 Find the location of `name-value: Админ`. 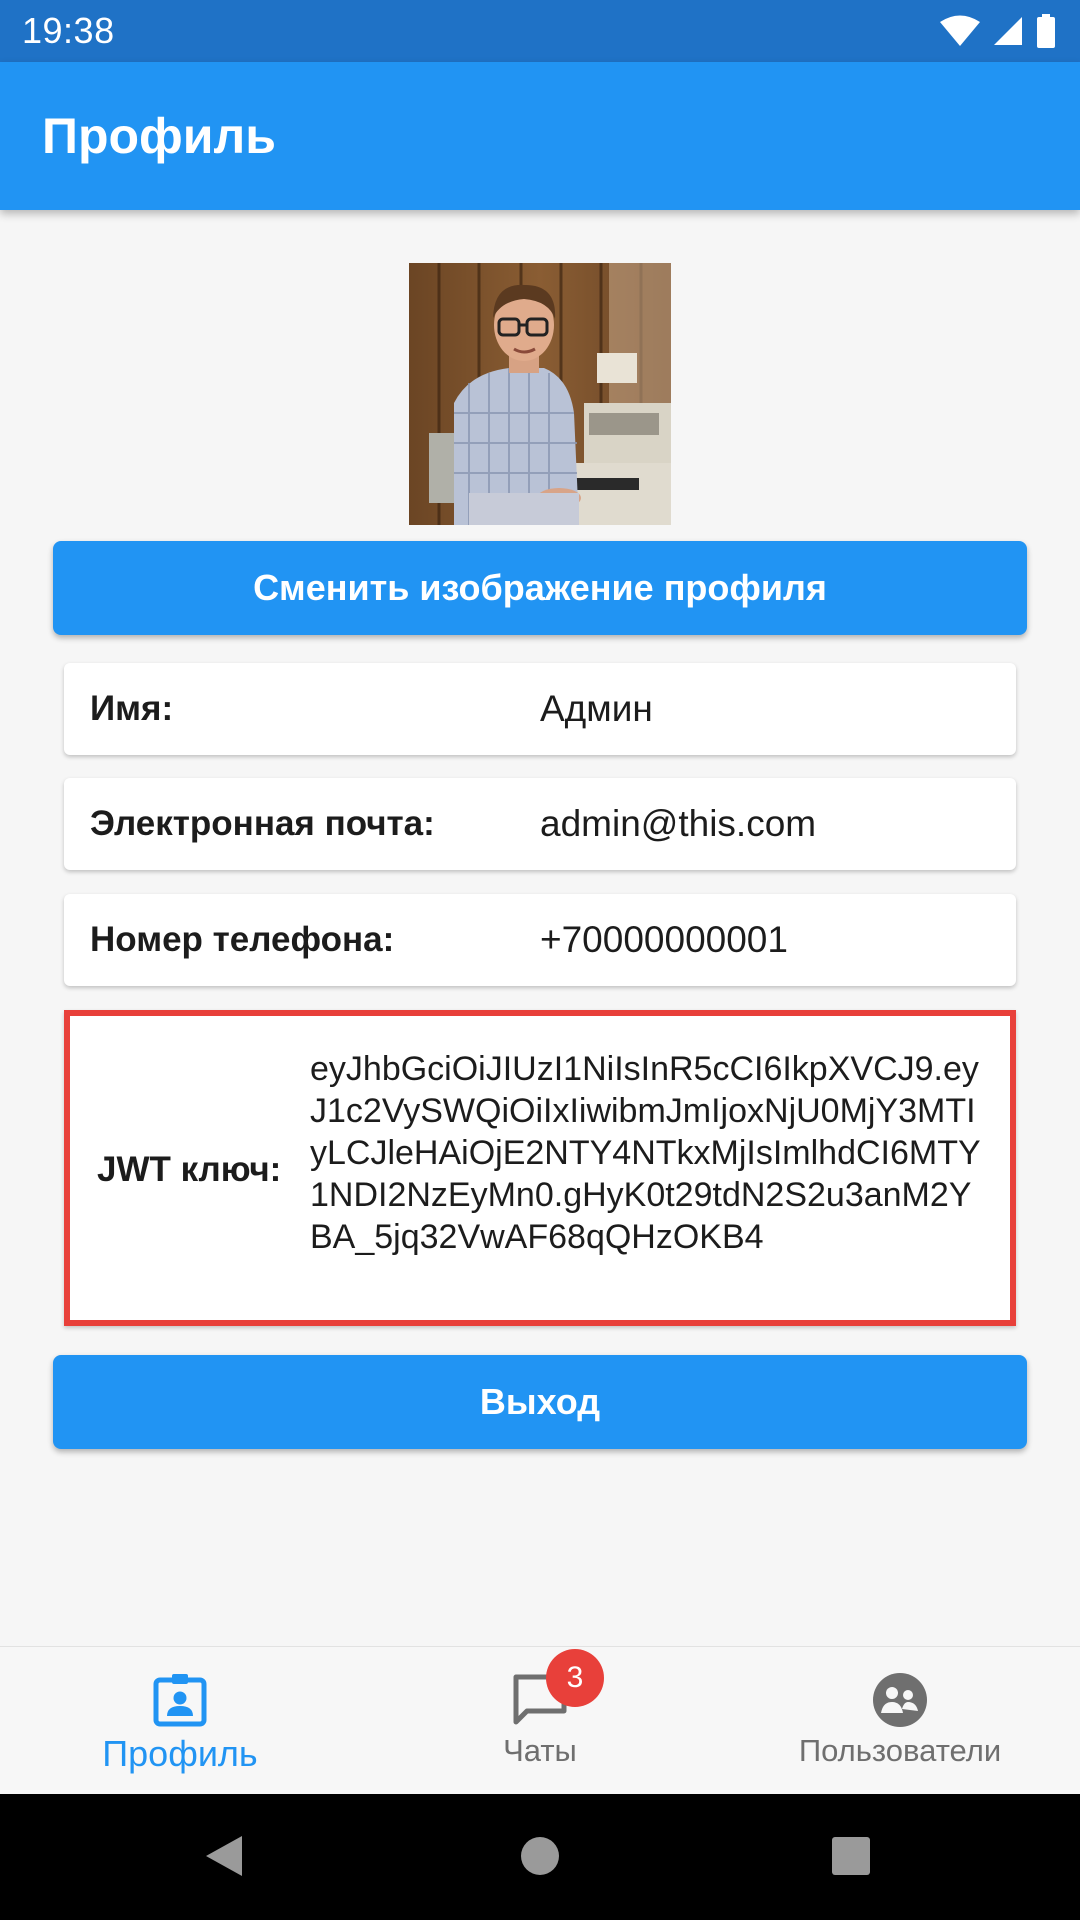

name-value: Админ is located at coordinates (596, 708).